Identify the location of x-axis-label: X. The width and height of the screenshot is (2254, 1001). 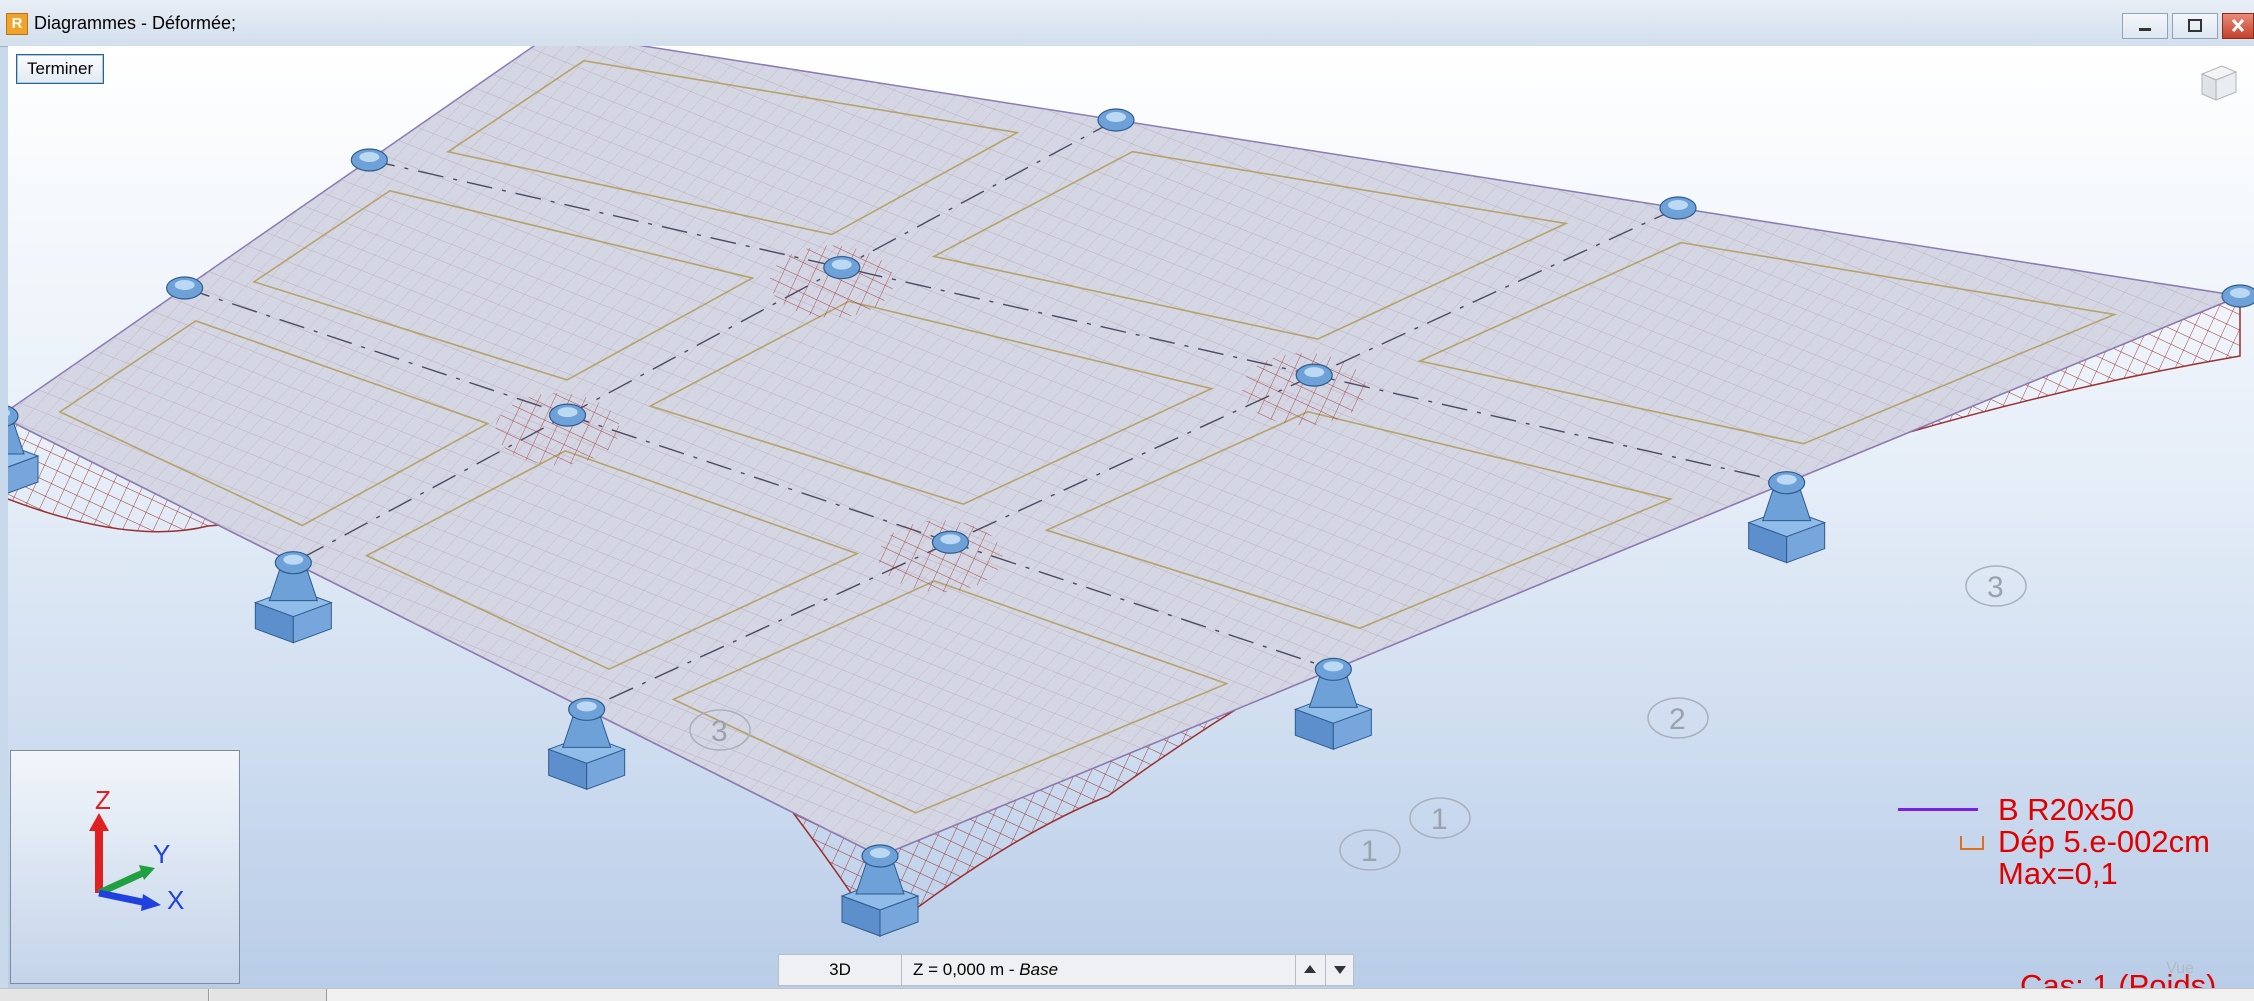
(175, 900).